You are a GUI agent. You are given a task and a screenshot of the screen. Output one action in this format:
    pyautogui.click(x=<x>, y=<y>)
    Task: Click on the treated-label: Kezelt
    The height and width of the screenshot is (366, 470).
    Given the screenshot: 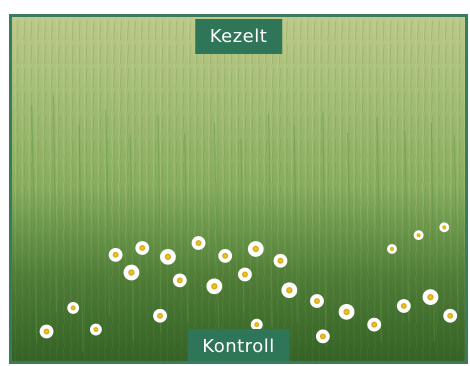 What is the action you would take?
    pyautogui.click(x=238, y=36)
    